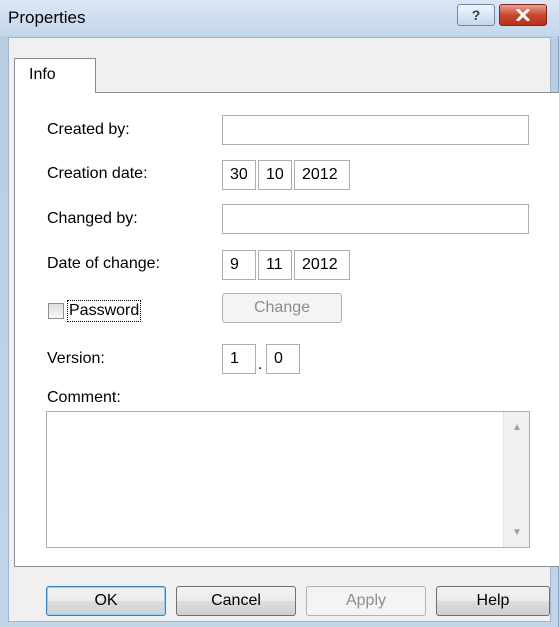  What do you see at coordinates (47, 17) in the screenshot?
I see `window-title: Properties` at bounding box center [47, 17].